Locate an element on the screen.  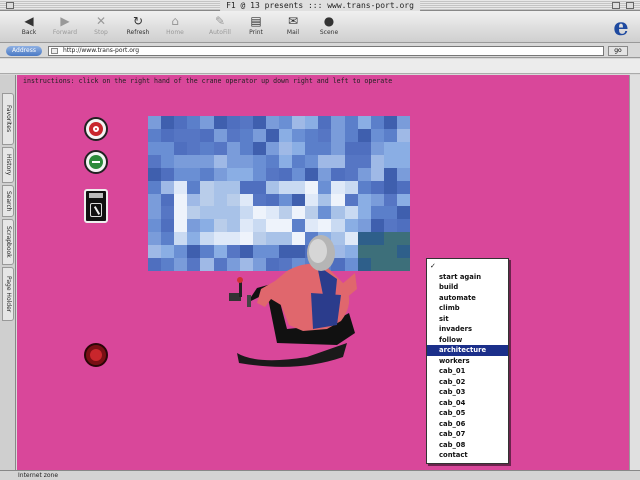
menu-item-label: cab_06 is located at coordinates (452, 423).